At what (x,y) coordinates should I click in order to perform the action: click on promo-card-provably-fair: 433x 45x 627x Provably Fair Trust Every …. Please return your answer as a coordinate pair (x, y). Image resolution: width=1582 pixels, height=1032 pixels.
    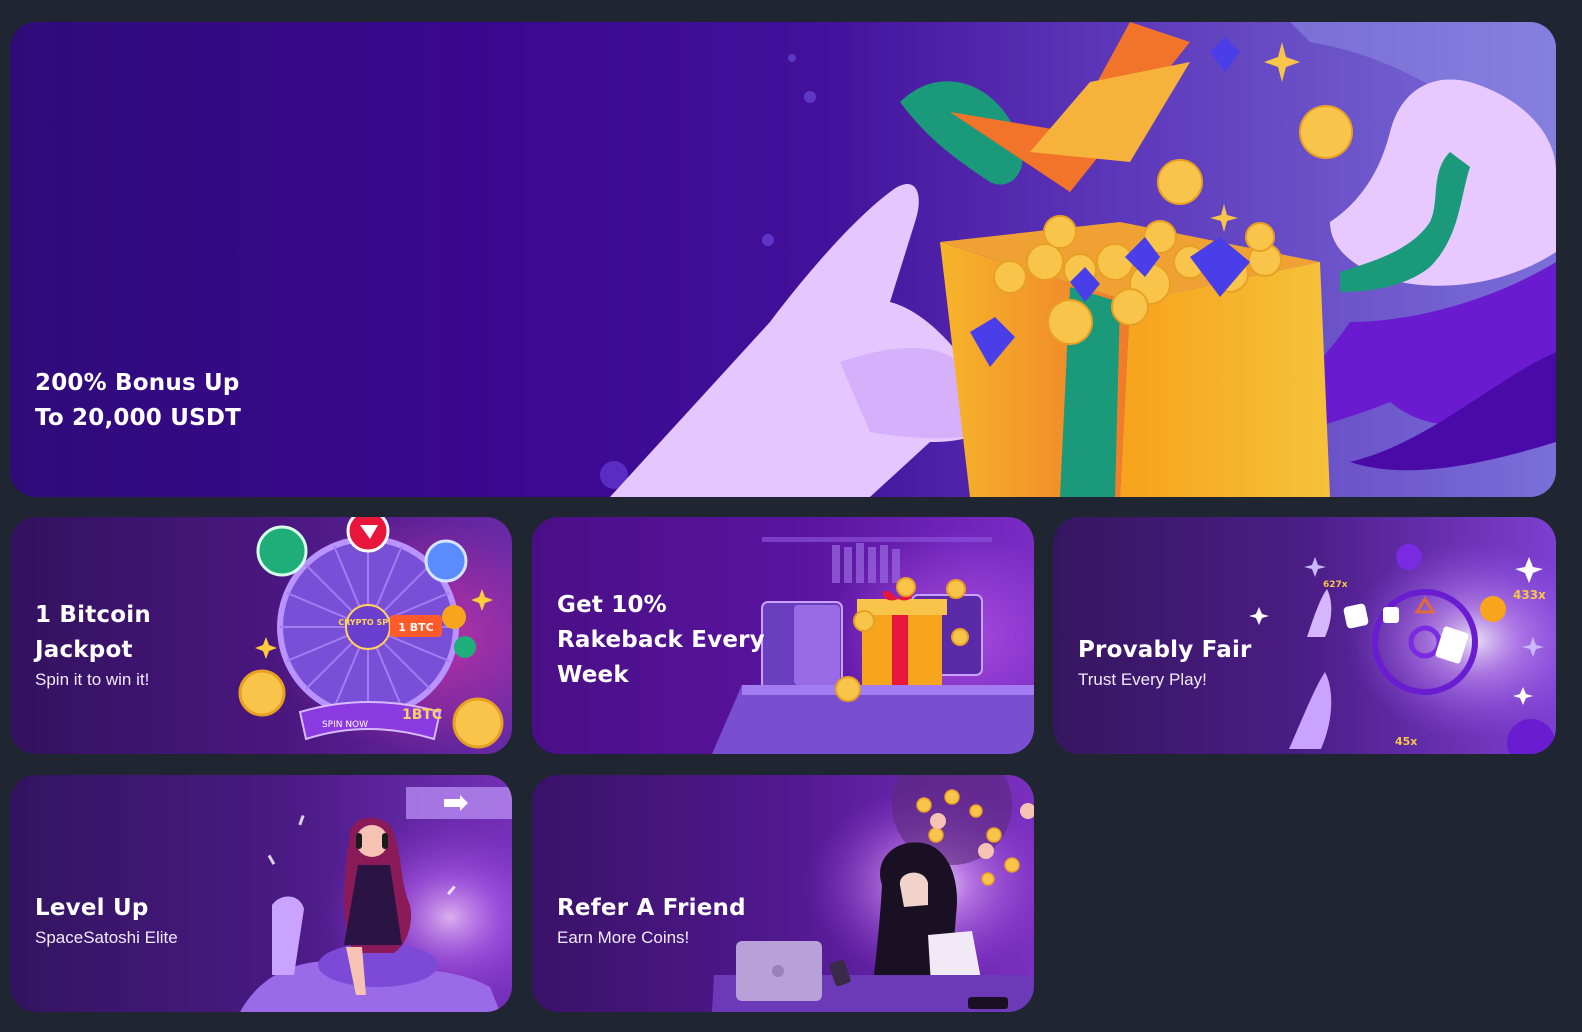
    Looking at the image, I should click on (1304, 635).